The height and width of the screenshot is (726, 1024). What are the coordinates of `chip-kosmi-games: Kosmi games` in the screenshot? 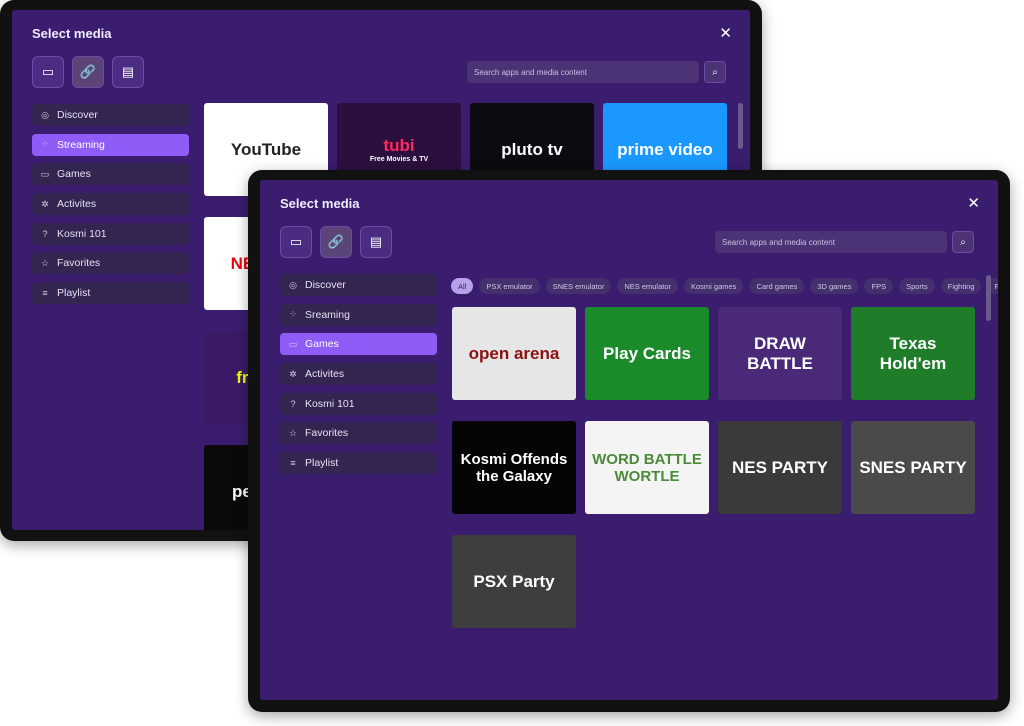 It's located at (714, 286).